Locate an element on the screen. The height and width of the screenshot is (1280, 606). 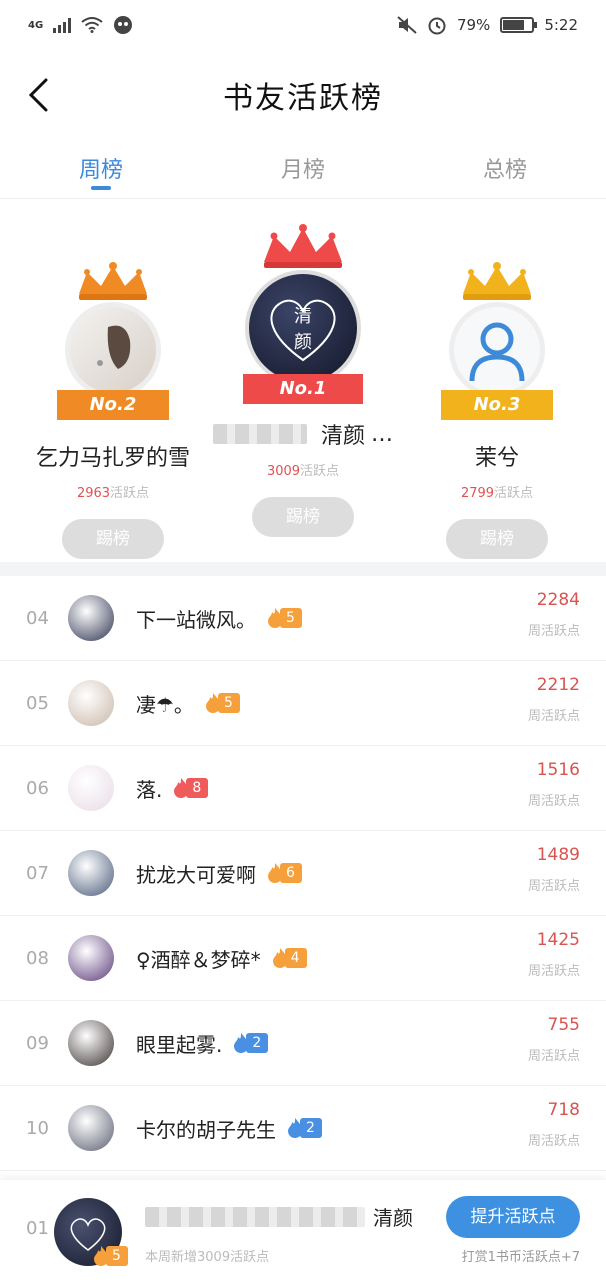
podium-points: 3009活跃点 is located at coordinates (303, 469).